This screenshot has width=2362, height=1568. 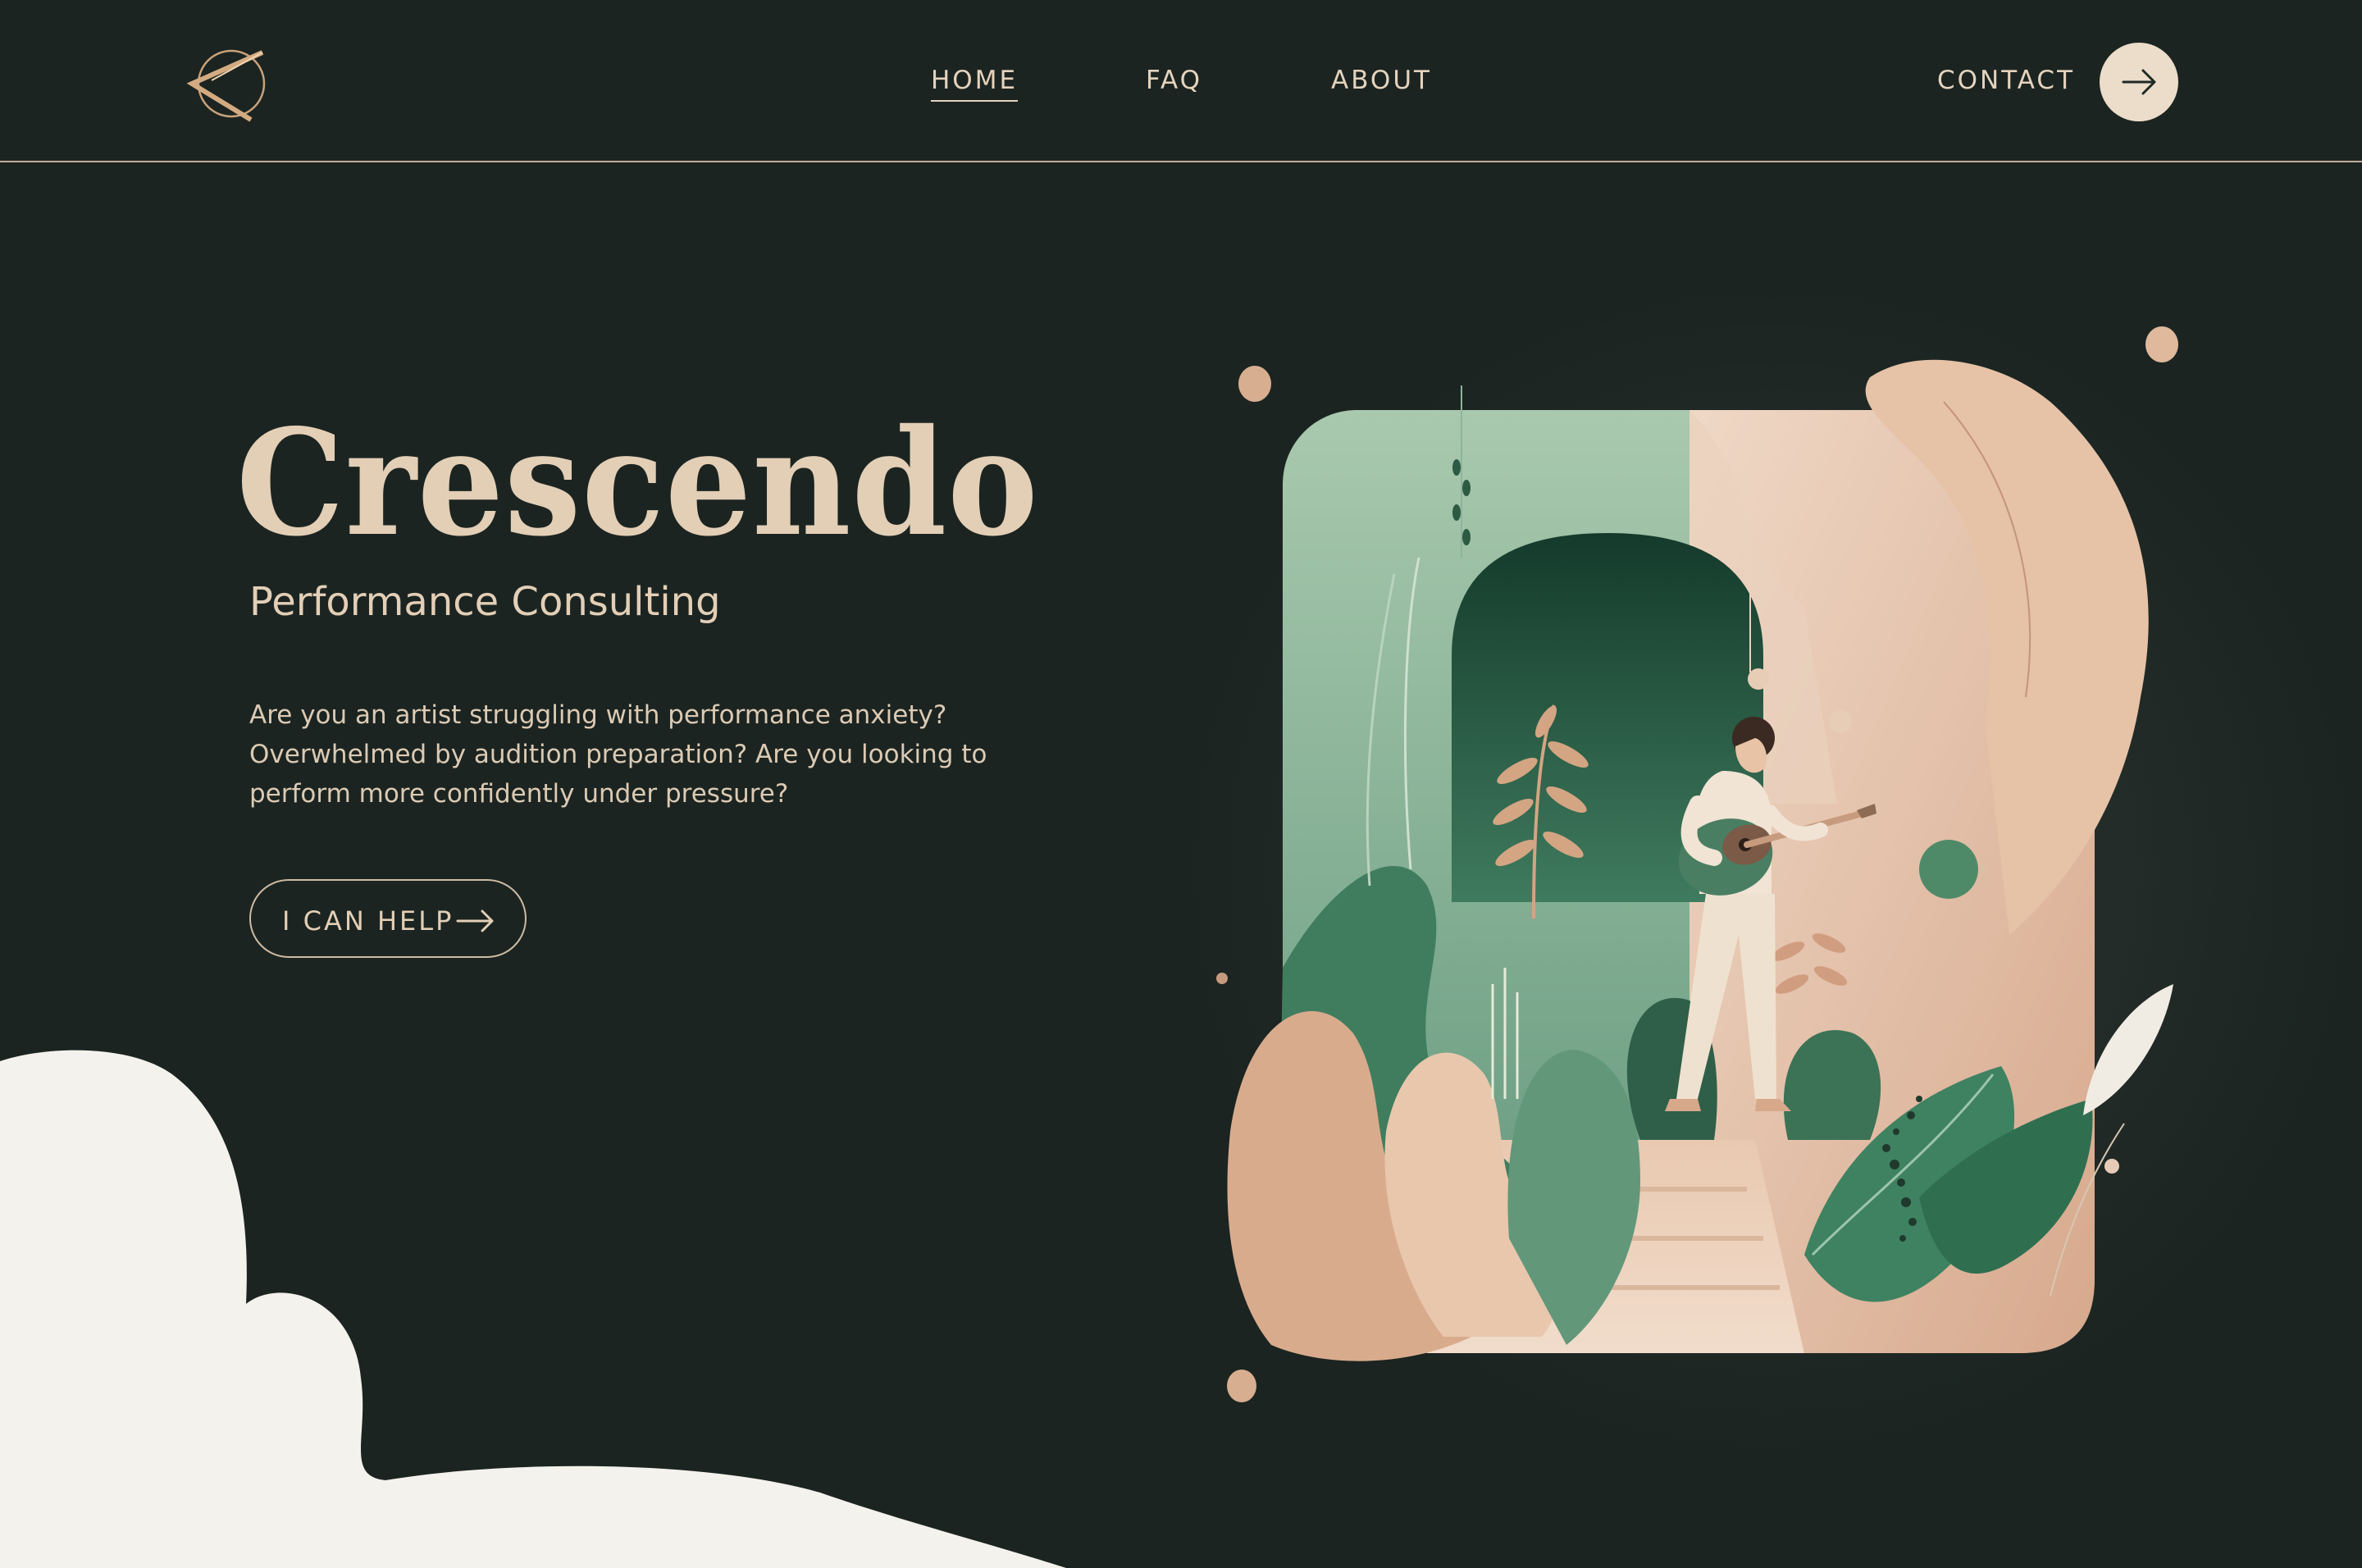 I want to click on nav-about-link: ABOUT, so click(x=1381, y=81).